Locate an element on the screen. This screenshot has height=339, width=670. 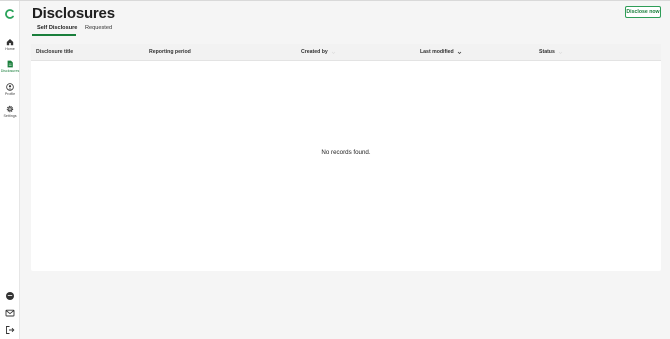
sidebar-item-disclosures: Disclosures is located at coordinates (10, 66).